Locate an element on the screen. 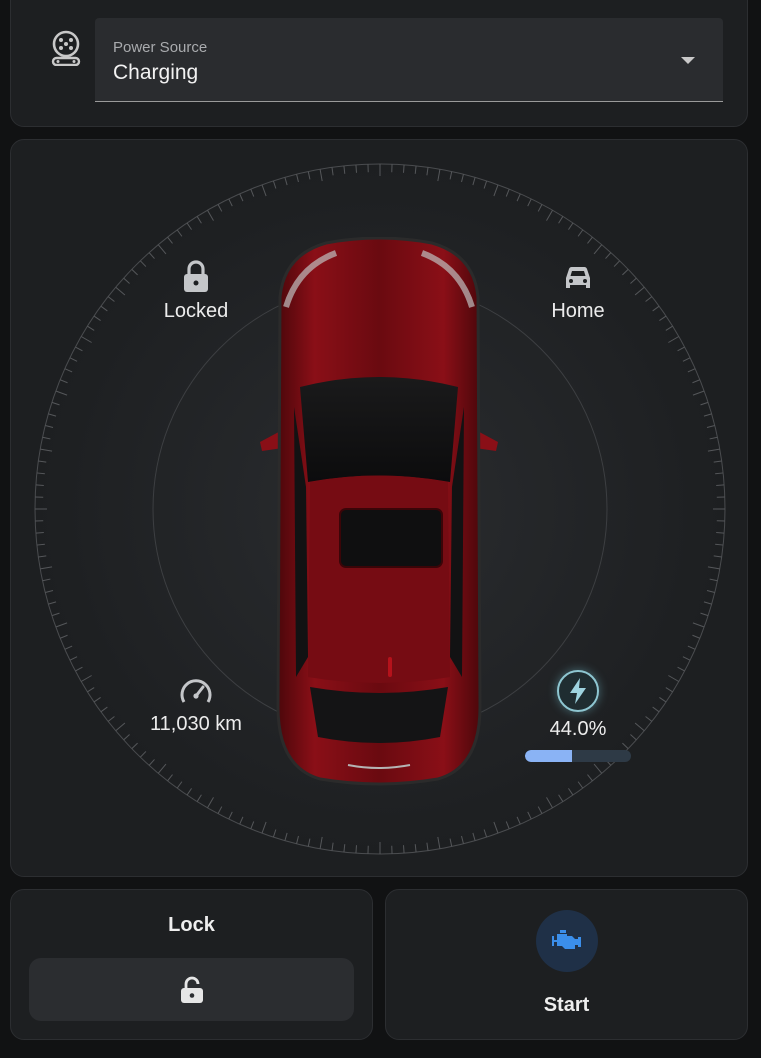  lock-button is located at coordinates (191, 989).